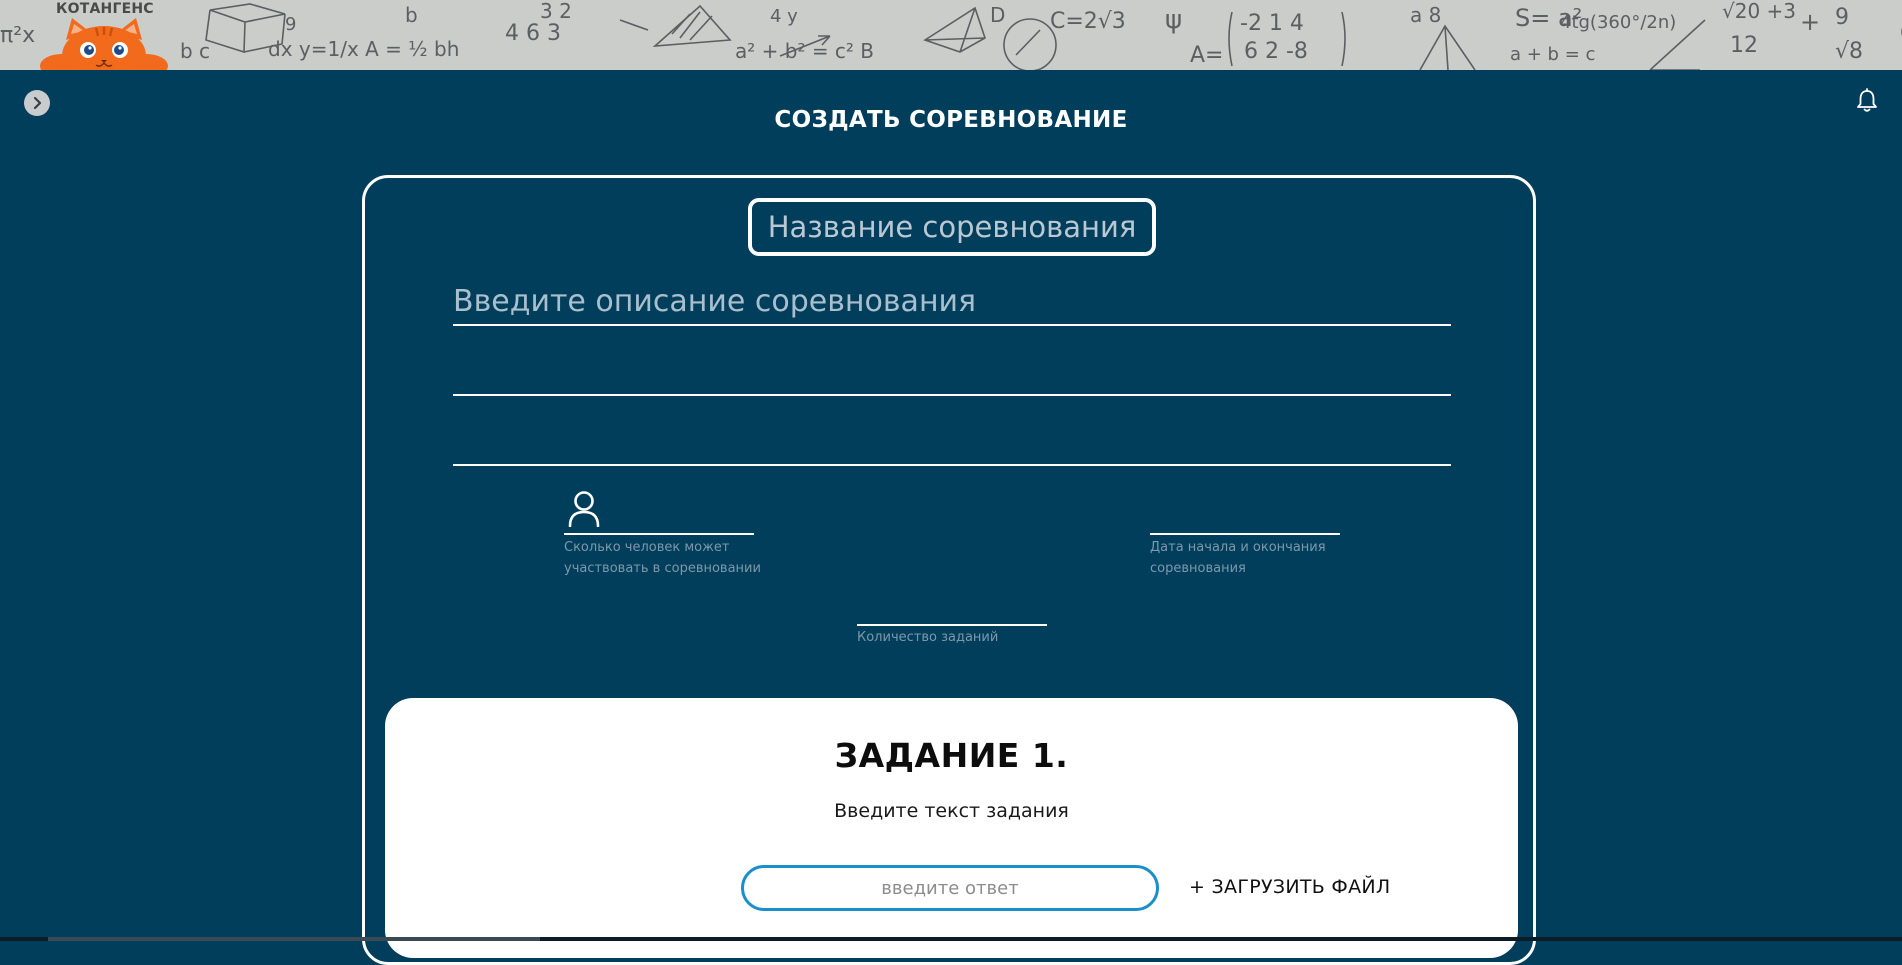 This screenshot has width=1902, height=965. What do you see at coordinates (659, 534) in the screenshot?
I see `participants-field` at bounding box center [659, 534].